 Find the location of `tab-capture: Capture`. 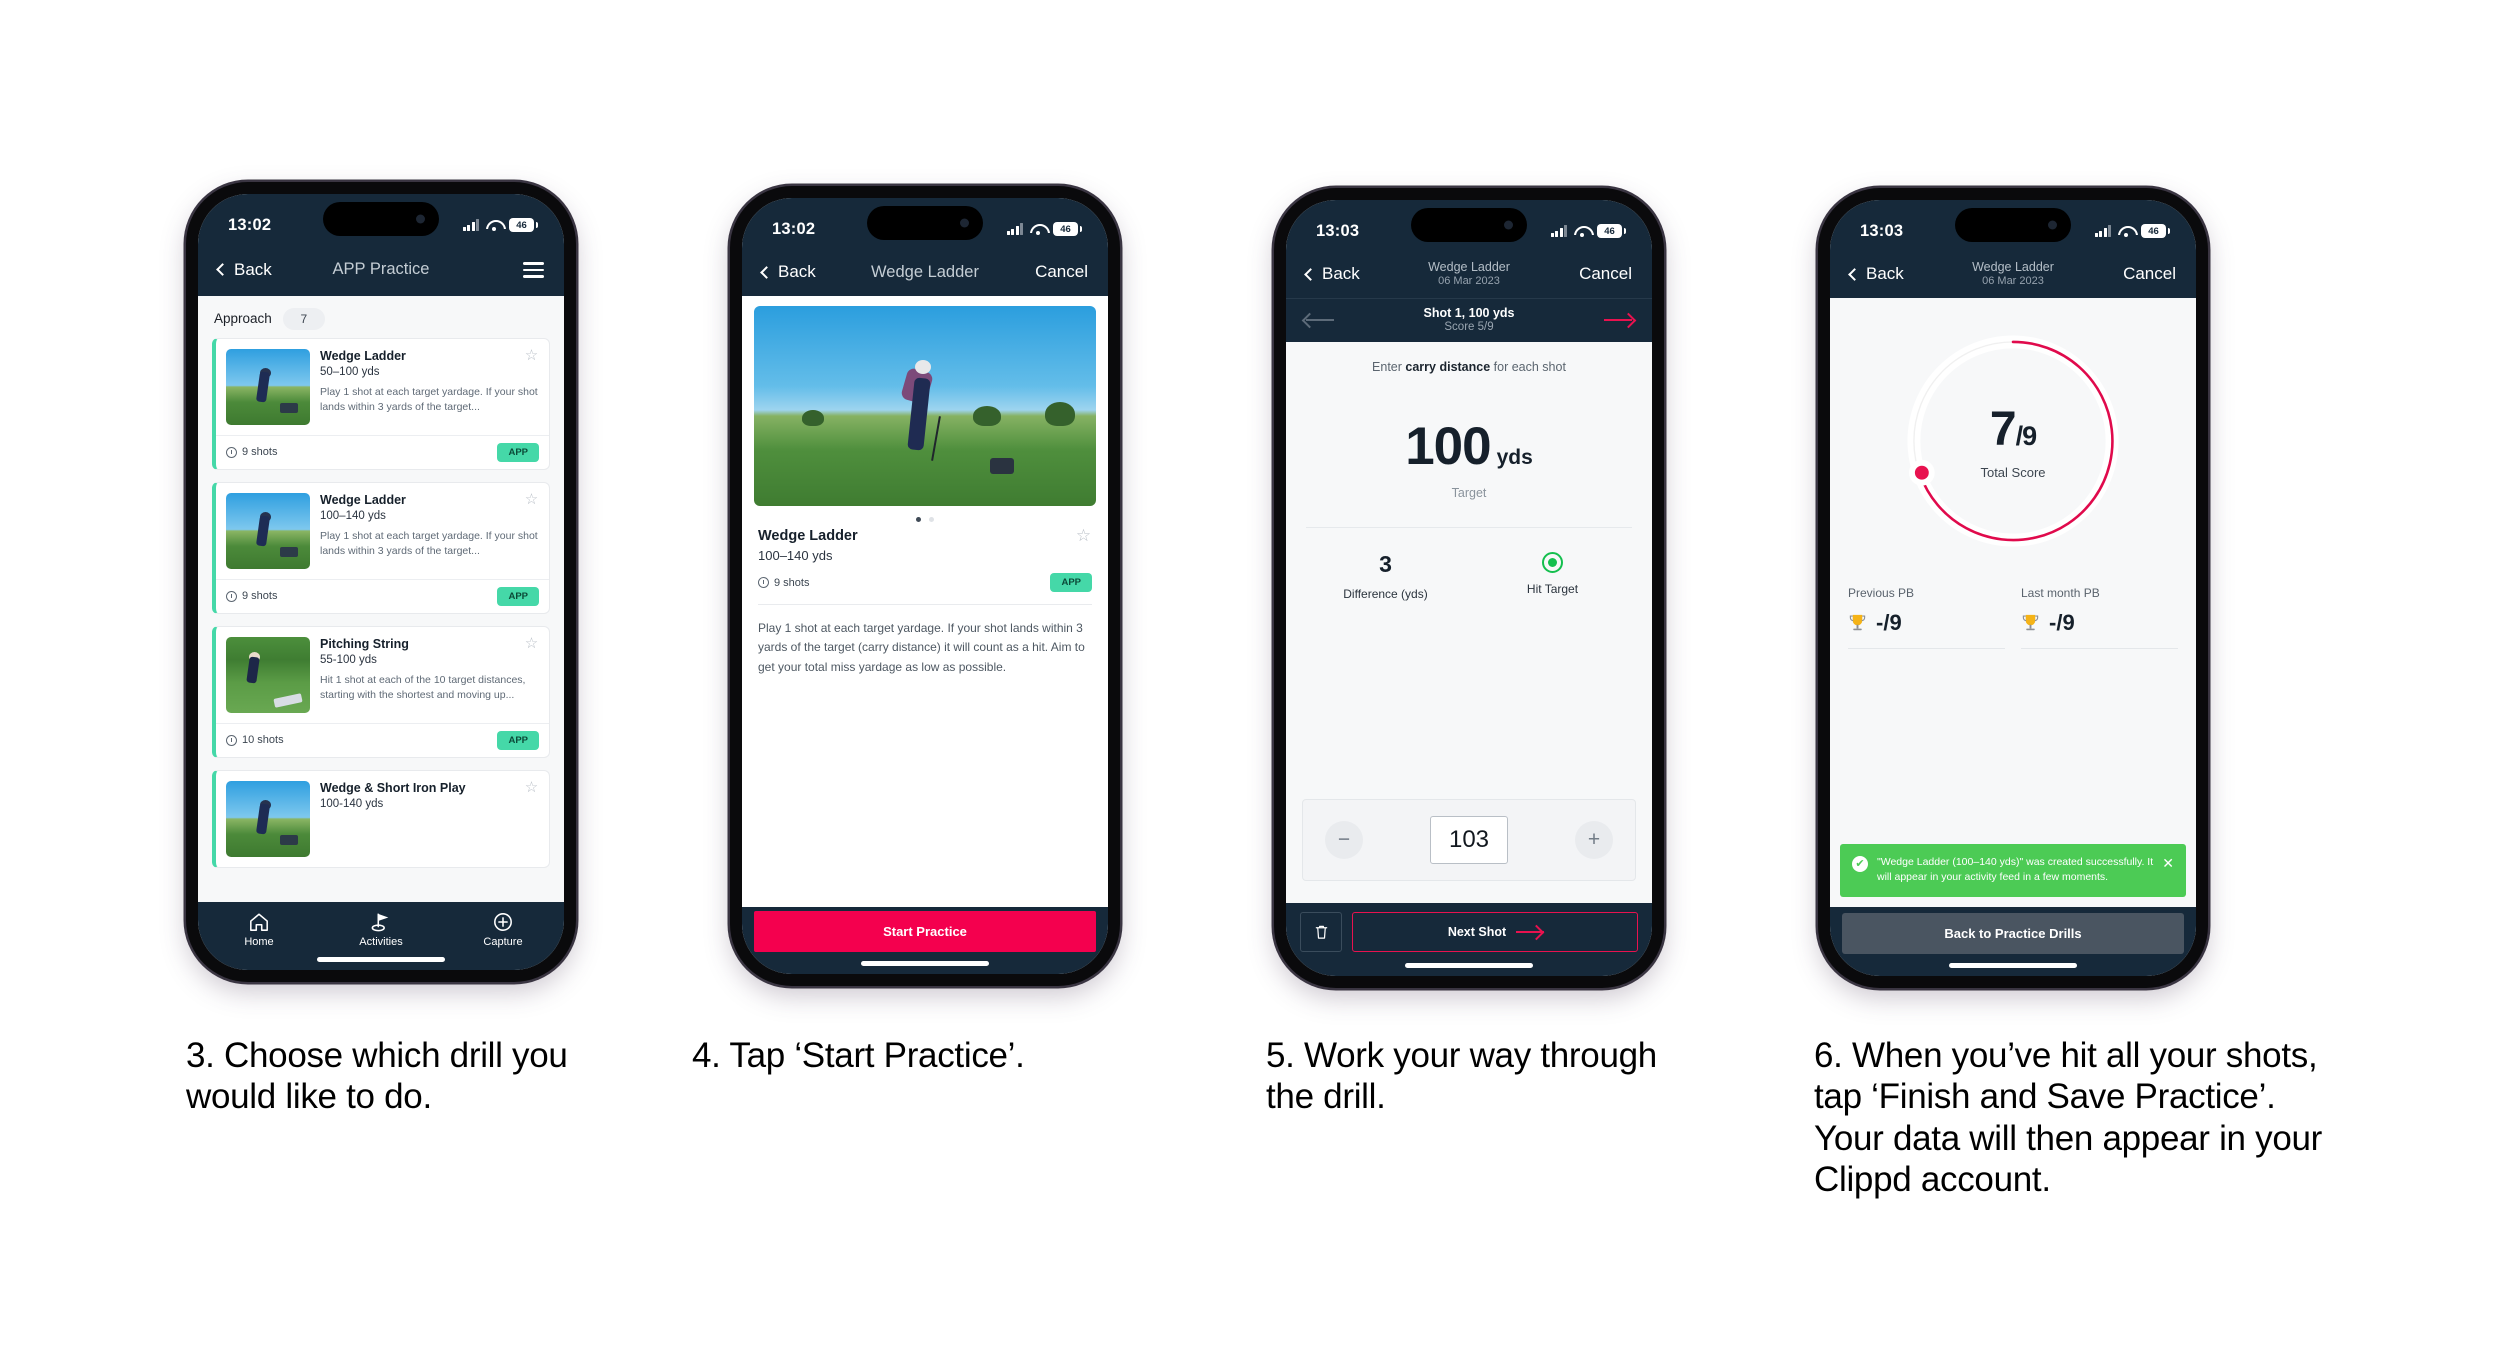

tab-capture: Capture is located at coordinates (503, 930).